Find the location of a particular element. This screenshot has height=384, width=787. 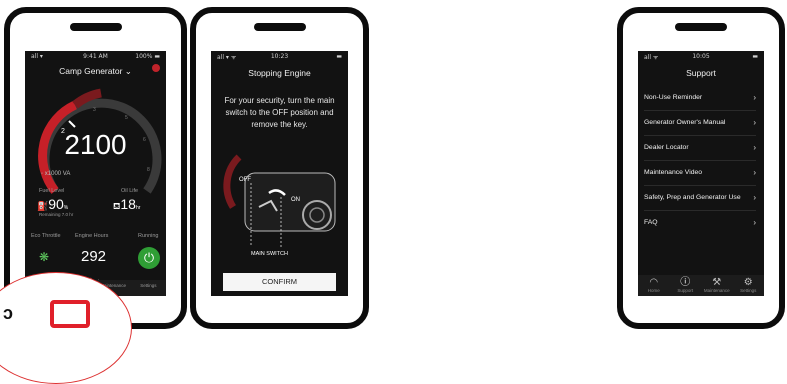

tab-settings: ⚙ Settings is located at coordinates (749, 285).